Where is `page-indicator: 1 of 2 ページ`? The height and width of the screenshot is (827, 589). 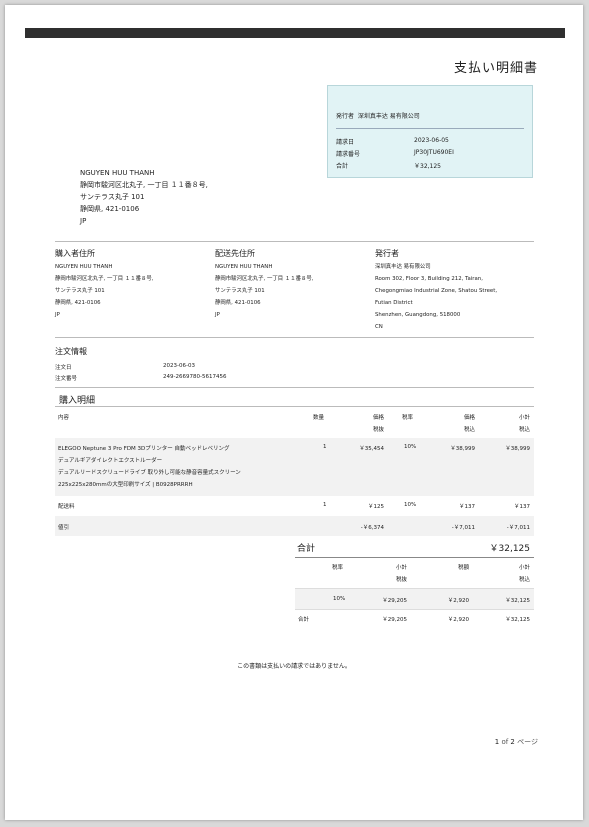
page-indicator: 1 of 2 ページ is located at coordinates (516, 742).